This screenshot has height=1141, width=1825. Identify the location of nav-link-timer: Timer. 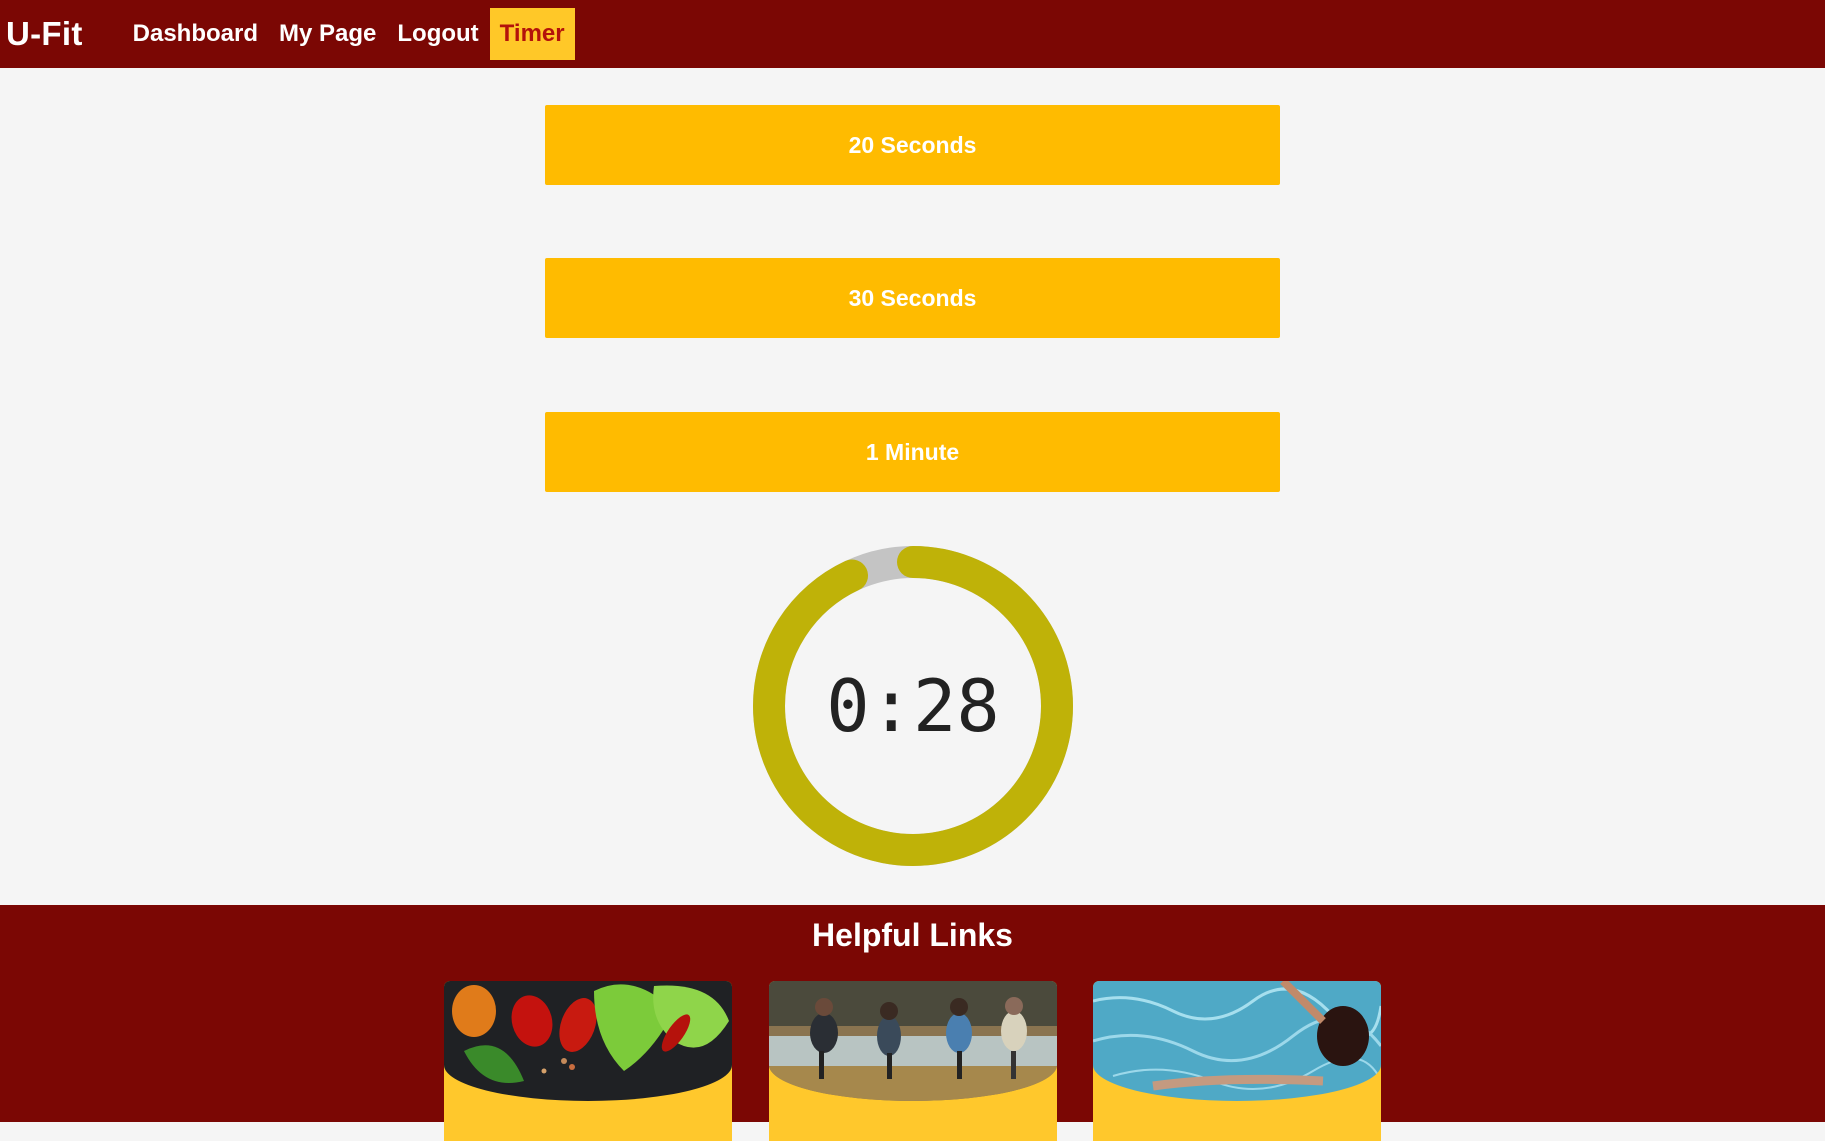
(532, 34).